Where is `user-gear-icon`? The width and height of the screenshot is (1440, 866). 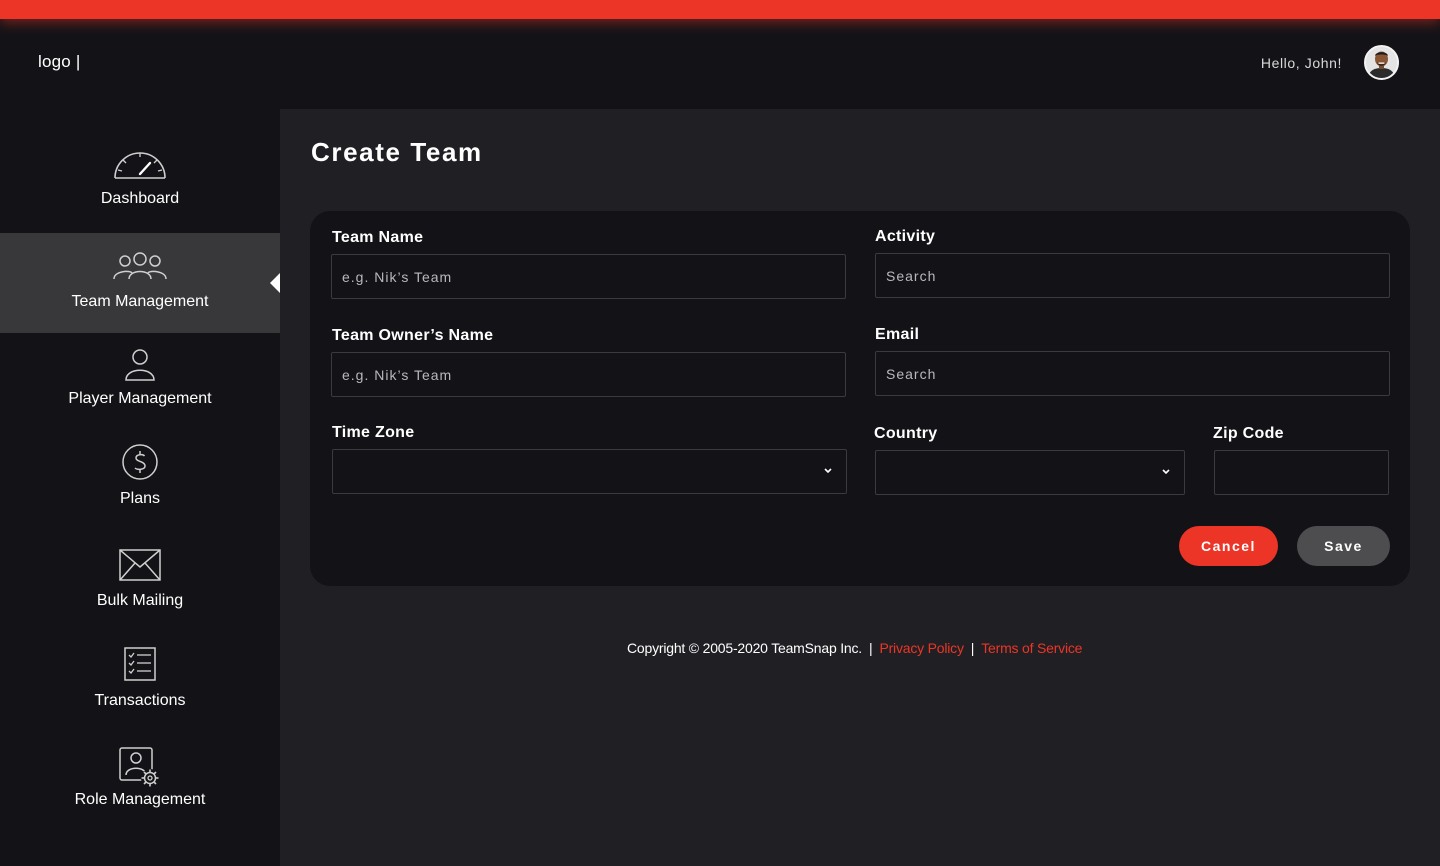
user-gear-icon is located at coordinates (140, 770).